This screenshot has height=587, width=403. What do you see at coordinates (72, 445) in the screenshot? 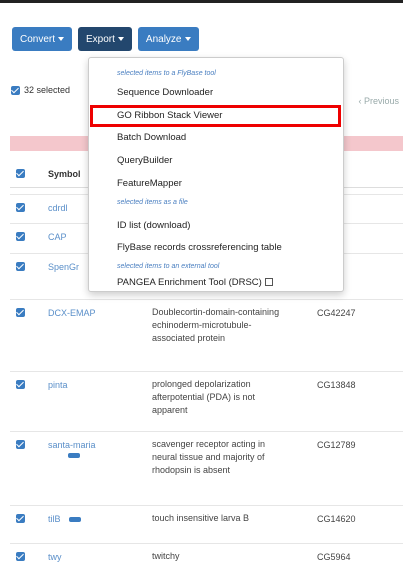
I see `symbol-text: santa-maria` at bounding box center [72, 445].